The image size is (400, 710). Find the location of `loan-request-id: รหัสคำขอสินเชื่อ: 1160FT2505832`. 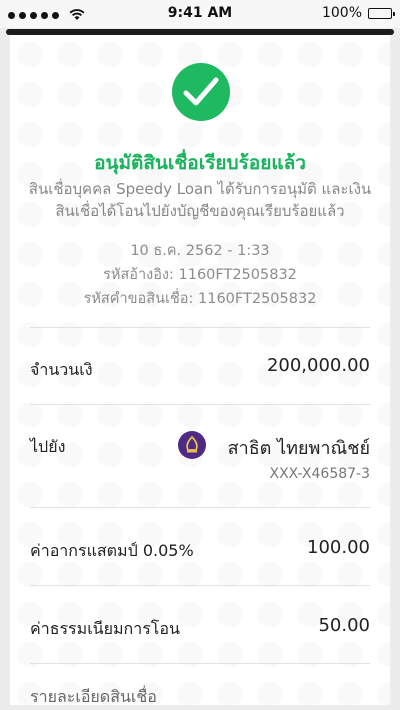

loan-request-id: รหัสคำขอสินเชื่อ: 1160FT2505832 is located at coordinates (200, 299).